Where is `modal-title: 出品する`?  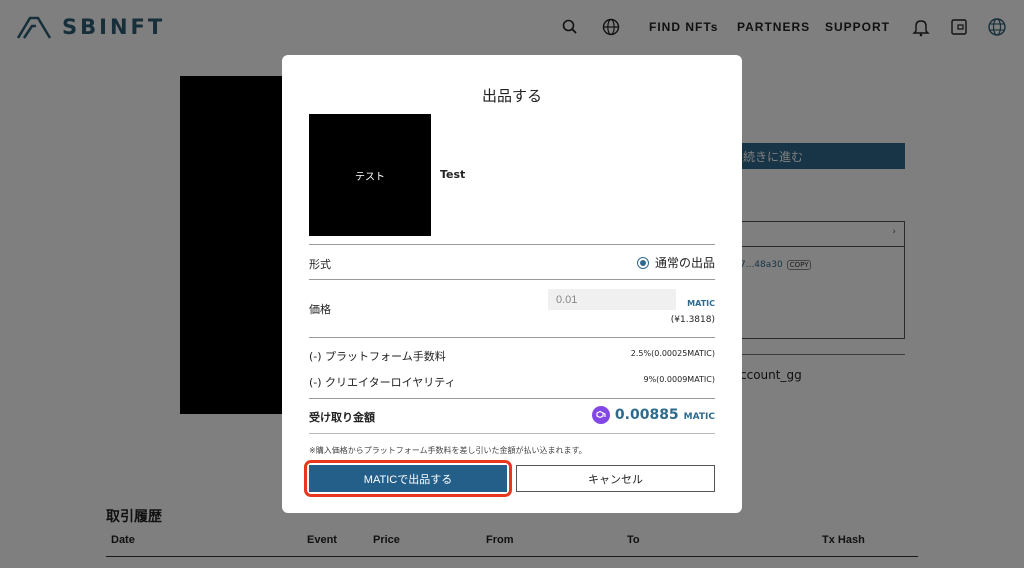
modal-title: 出品する is located at coordinates (511, 96).